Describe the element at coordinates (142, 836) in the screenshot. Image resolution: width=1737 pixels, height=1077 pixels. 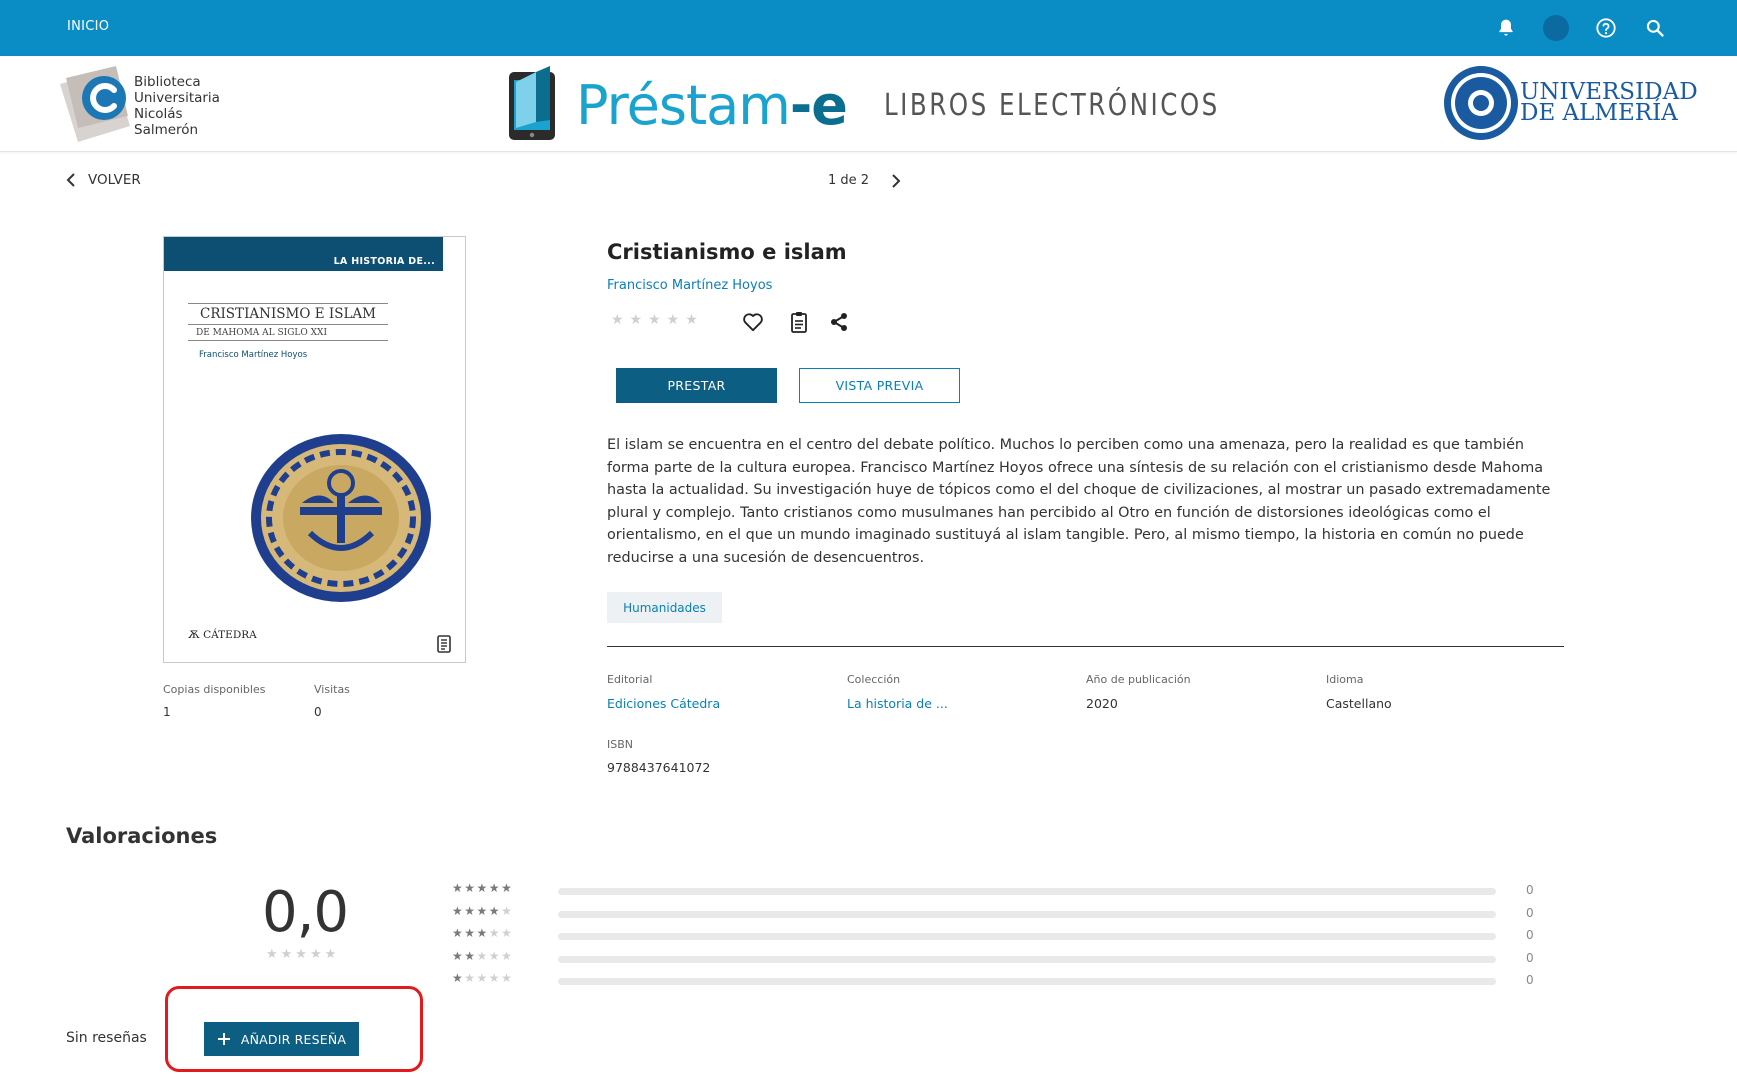
I see `ratings-title: Valoraciones` at that location.